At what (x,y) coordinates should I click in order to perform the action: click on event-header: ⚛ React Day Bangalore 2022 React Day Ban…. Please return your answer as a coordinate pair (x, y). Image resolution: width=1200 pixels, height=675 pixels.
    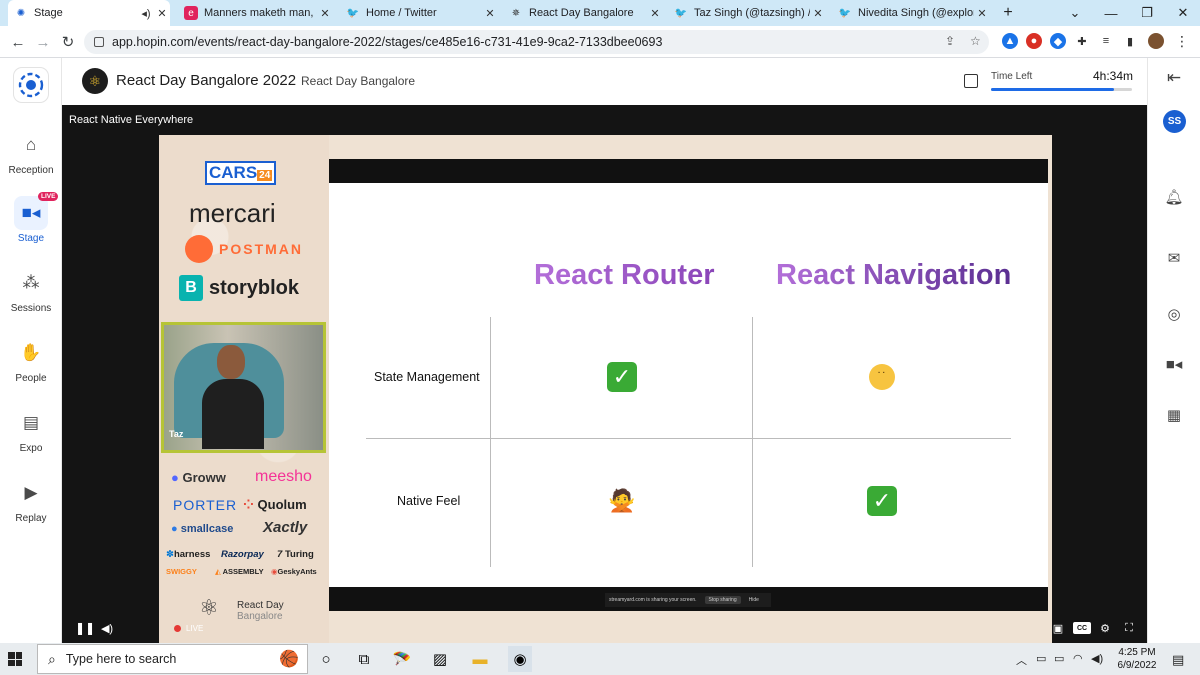
    Looking at the image, I should click on (604, 81).